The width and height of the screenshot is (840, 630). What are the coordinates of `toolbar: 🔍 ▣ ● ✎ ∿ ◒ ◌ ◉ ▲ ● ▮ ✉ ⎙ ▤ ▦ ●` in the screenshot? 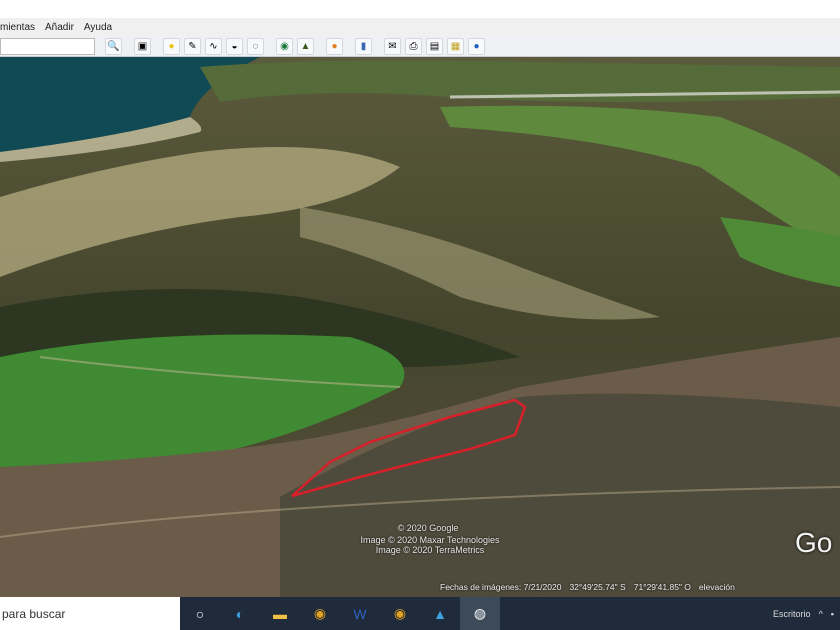 It's located at (420, 46).